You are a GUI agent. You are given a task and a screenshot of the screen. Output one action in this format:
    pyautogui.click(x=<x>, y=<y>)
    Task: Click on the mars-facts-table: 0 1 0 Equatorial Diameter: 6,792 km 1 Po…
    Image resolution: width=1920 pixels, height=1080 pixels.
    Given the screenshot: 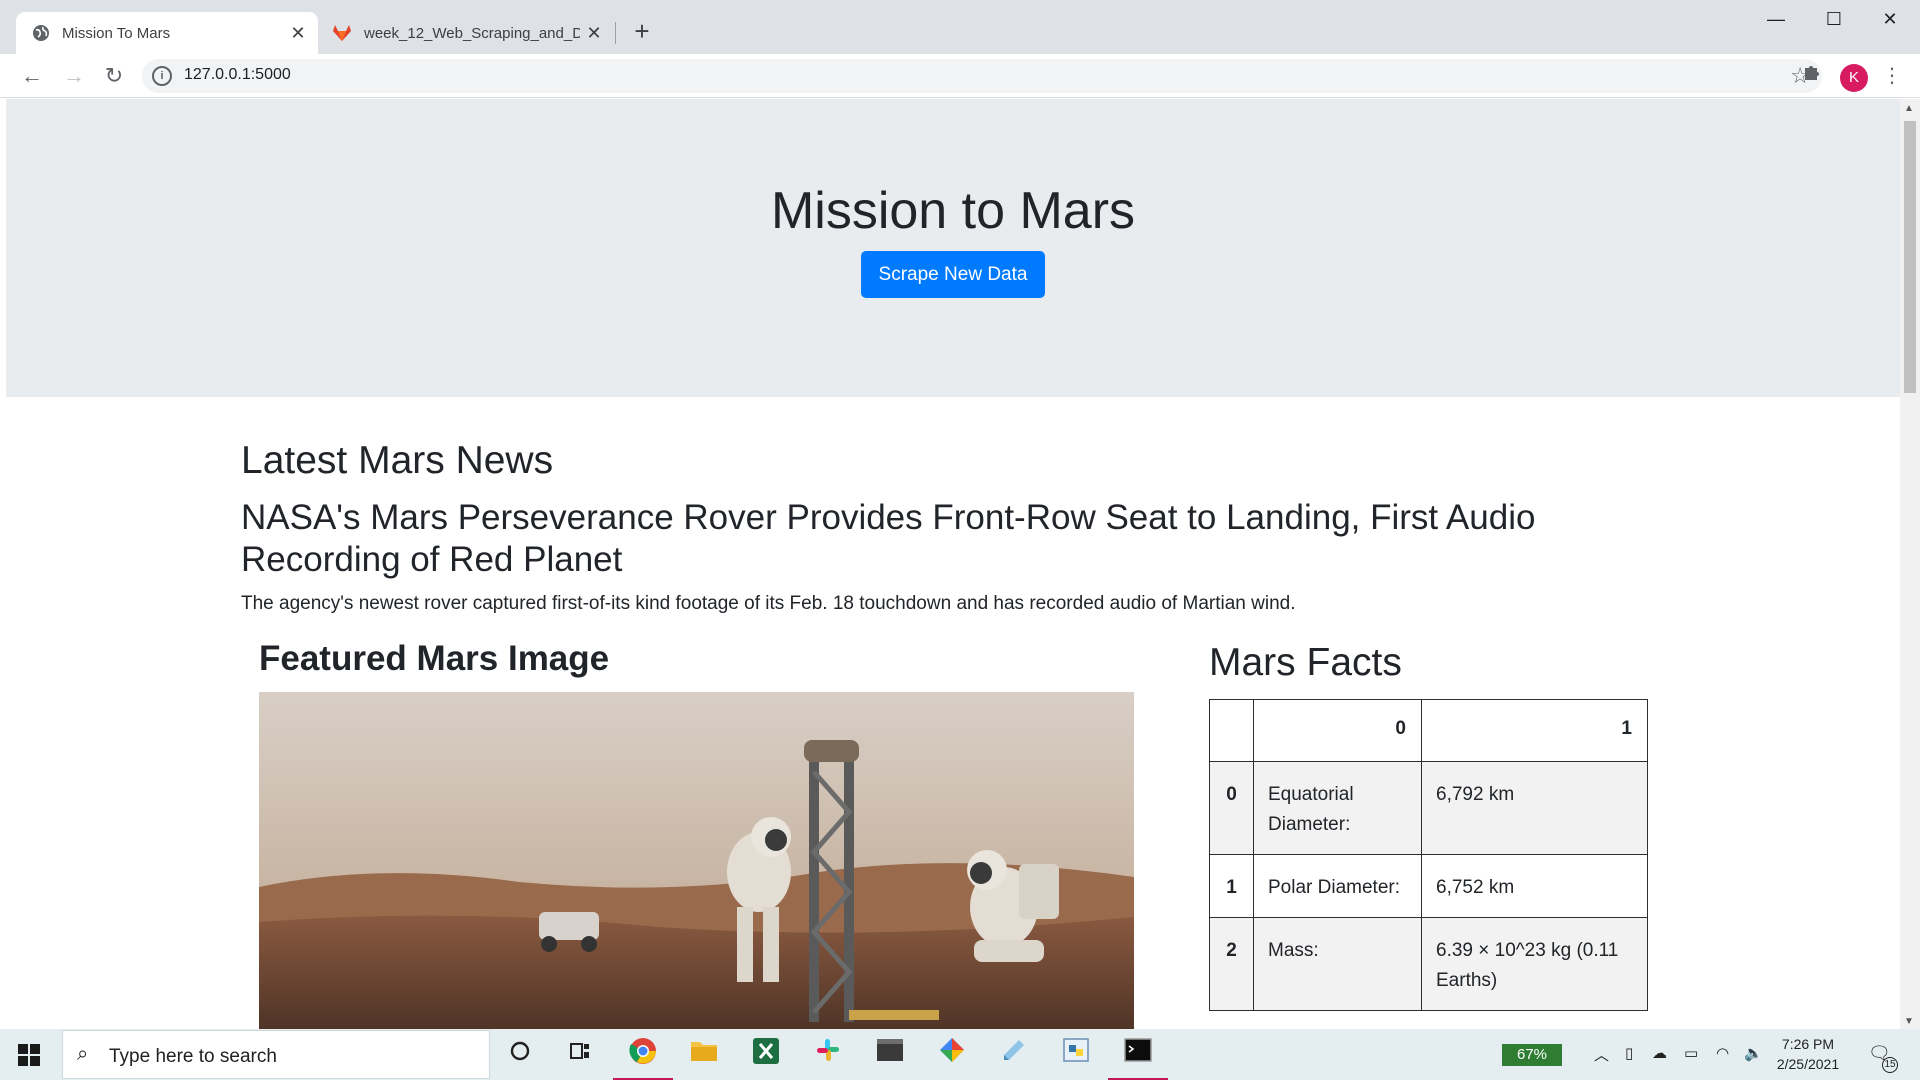 What is the action you would take?
    pyautogui.click(x=1428, y=855)
    